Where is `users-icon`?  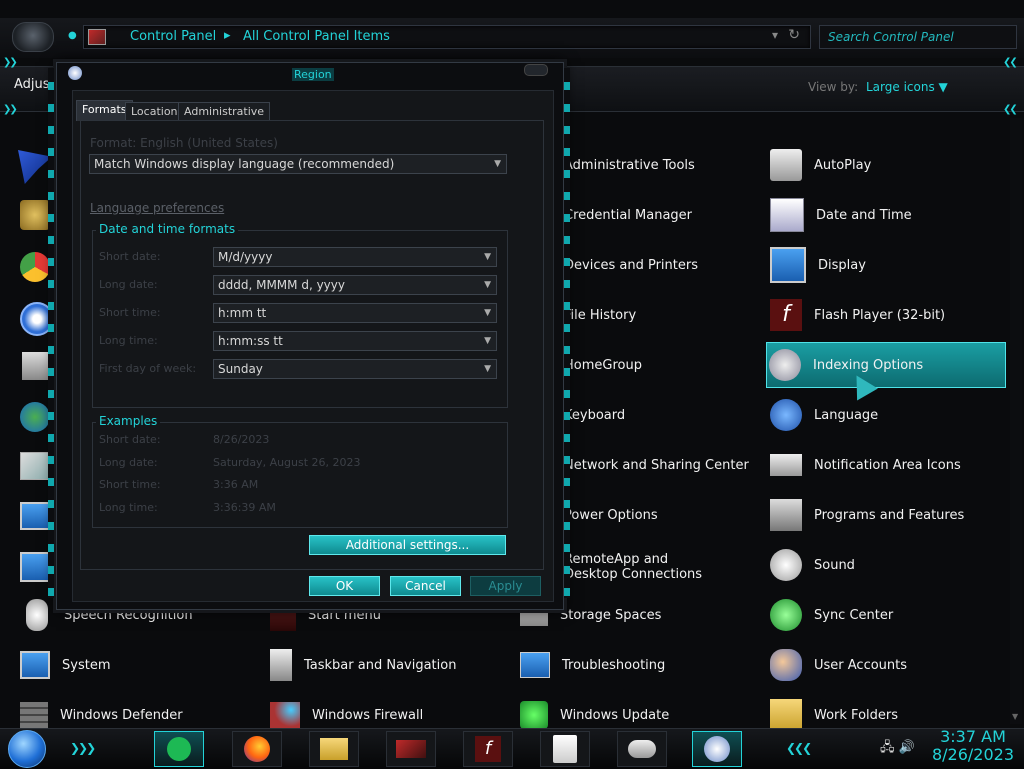
users-icon is located at coordinates (786, 665).